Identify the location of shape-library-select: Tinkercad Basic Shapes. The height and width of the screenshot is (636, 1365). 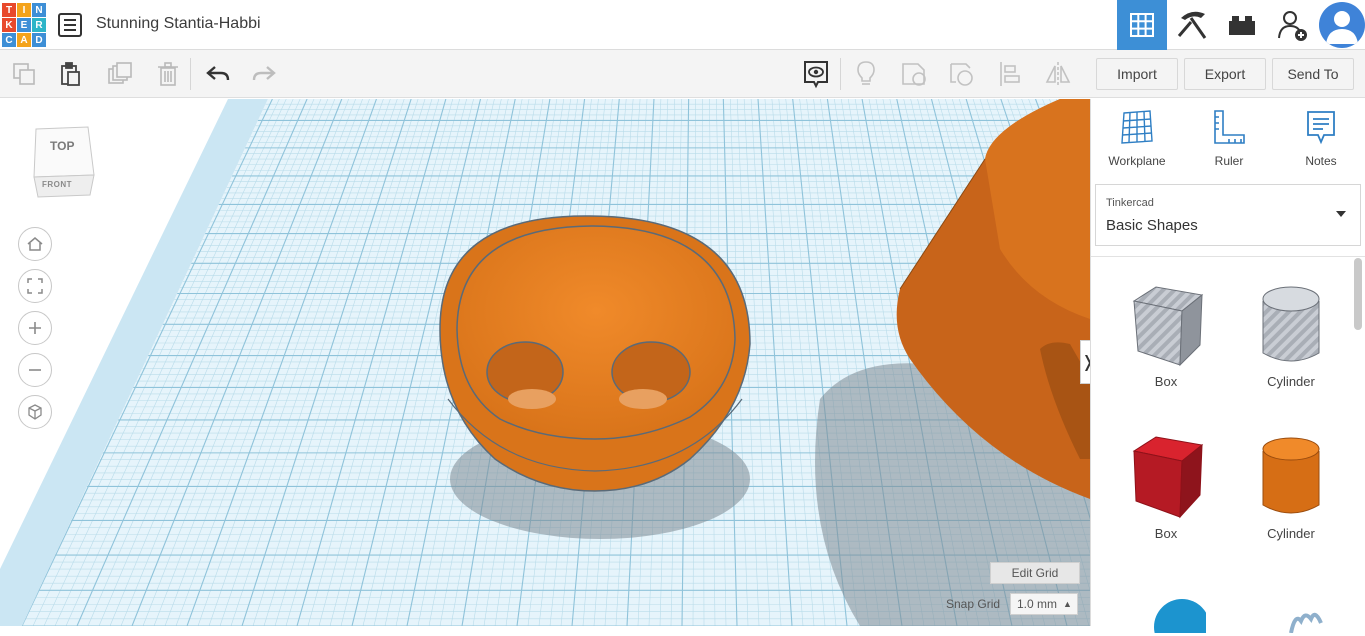
(1228, 215).